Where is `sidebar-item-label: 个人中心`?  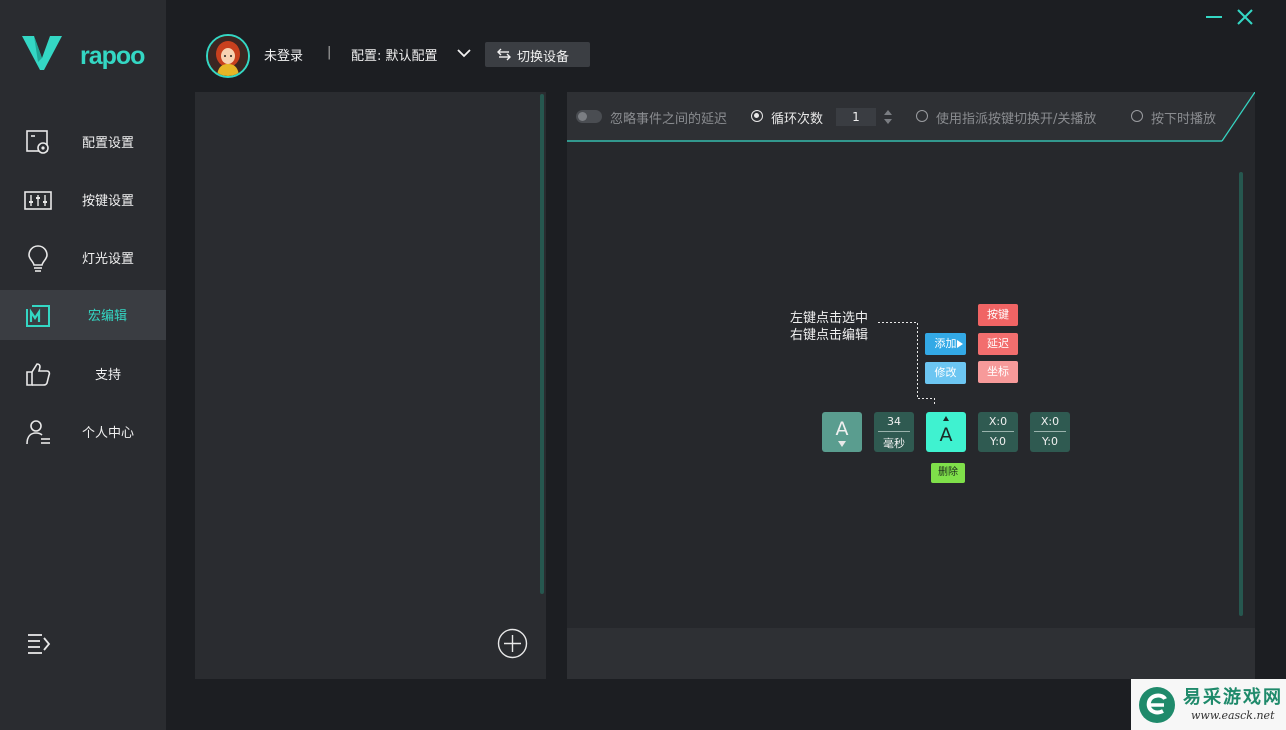
sidebar-item-label: 个人中心 is located at coordinates (108, 433).